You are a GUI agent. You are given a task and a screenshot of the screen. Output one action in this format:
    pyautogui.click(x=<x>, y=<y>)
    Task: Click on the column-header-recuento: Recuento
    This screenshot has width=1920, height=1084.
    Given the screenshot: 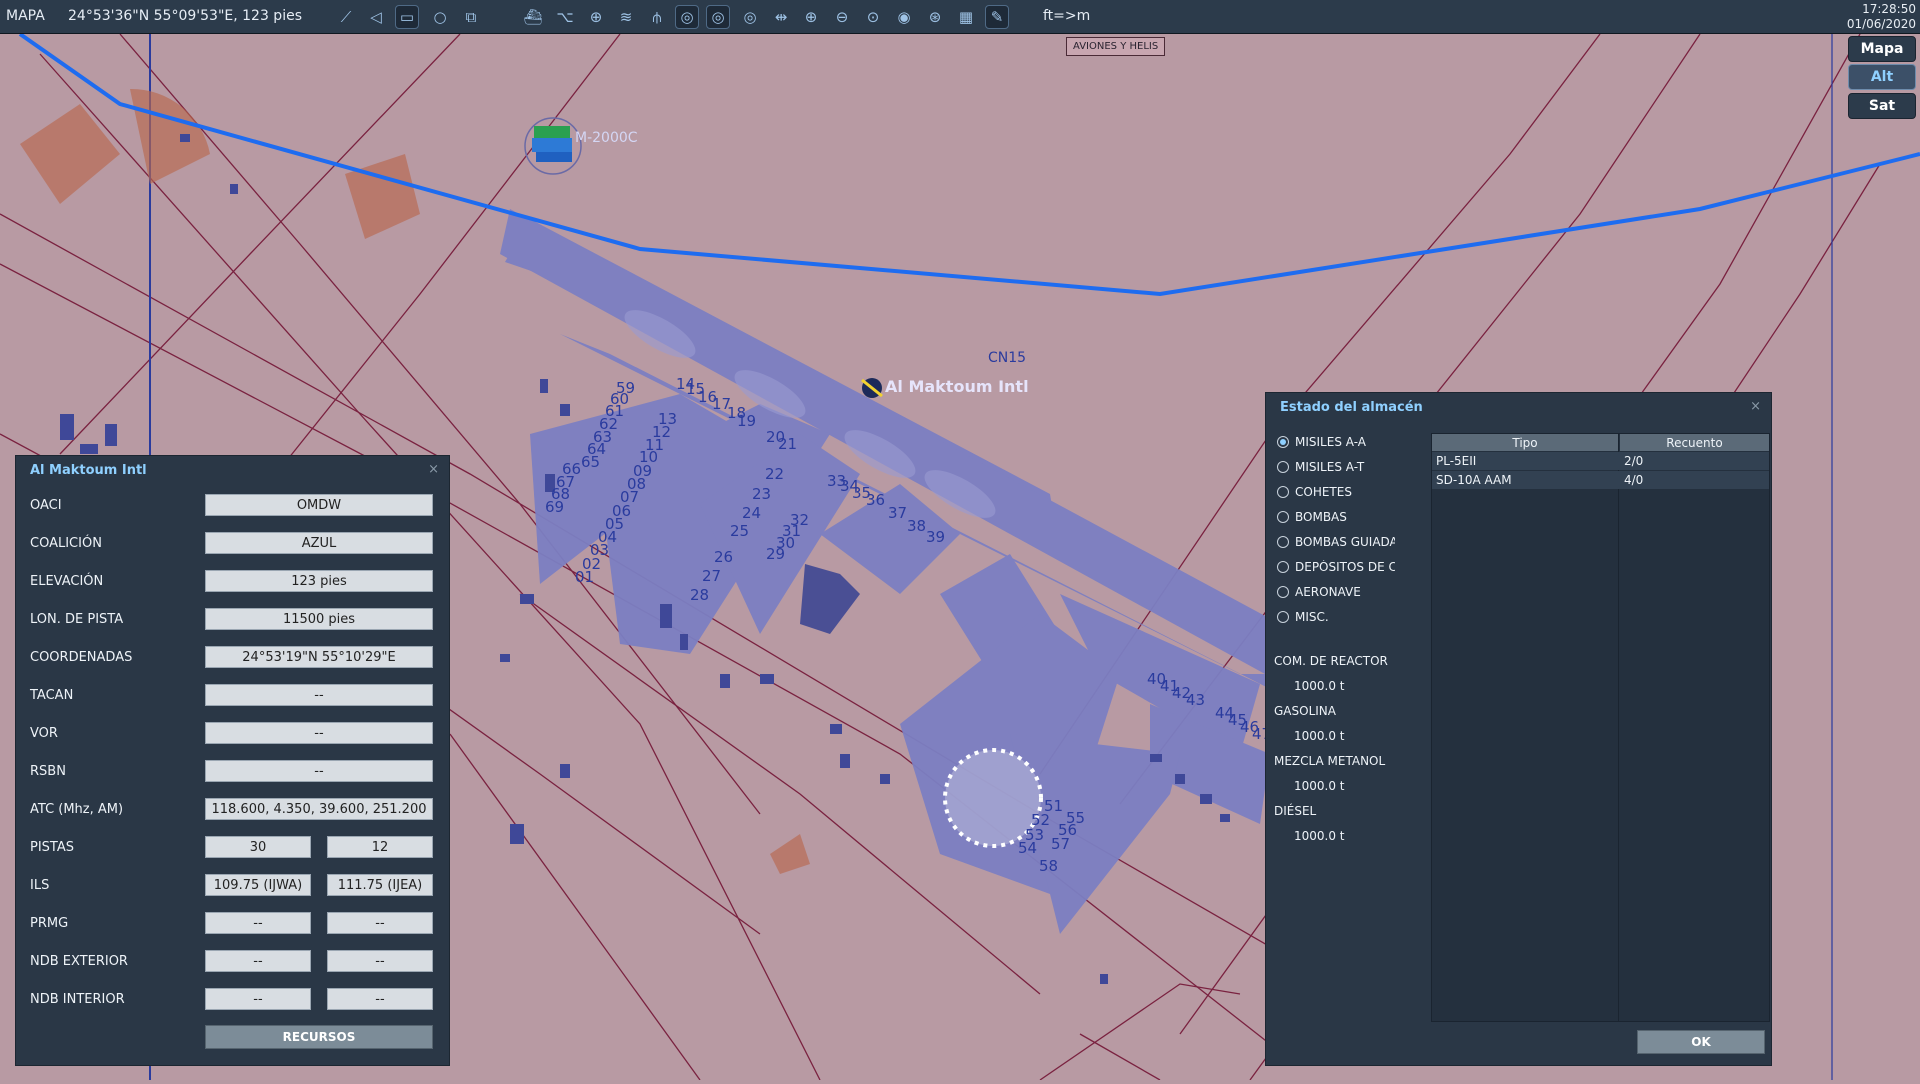 What is the action you would take?
    pyautogui.click(x=1694, y=442)
    